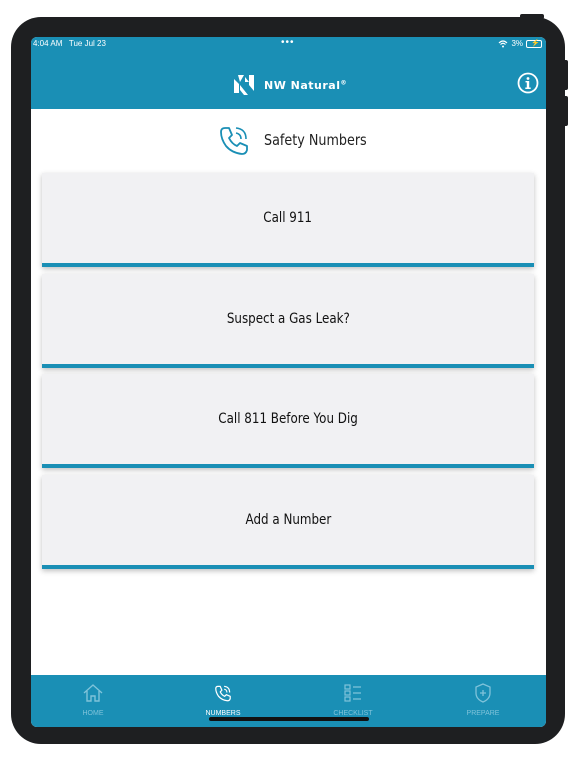 This screenshot has height=768, width=576. What do you see at coordinates (223, 713) in the screenshot?
I see `tab-label: NUMBERS` at bounding box center [223, 713].